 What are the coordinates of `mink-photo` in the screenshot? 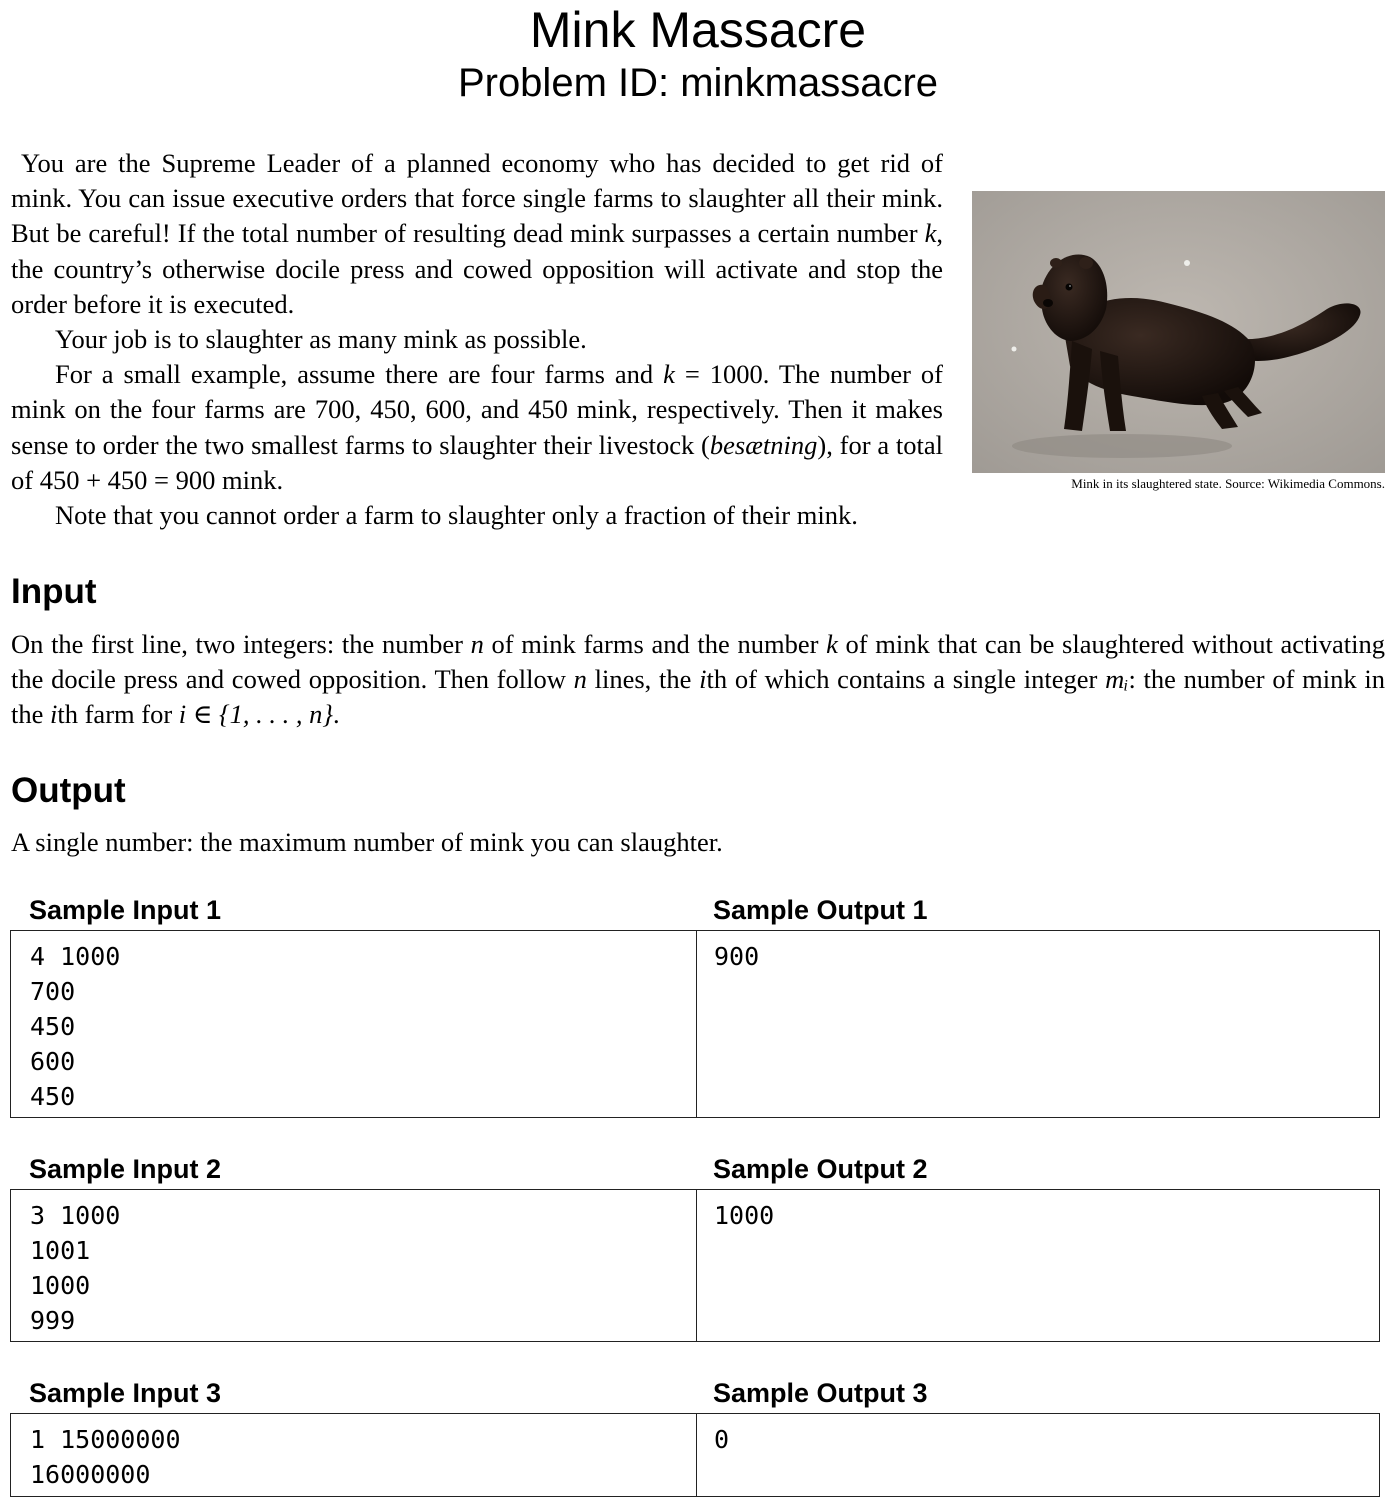 It's located at (1178, 332).